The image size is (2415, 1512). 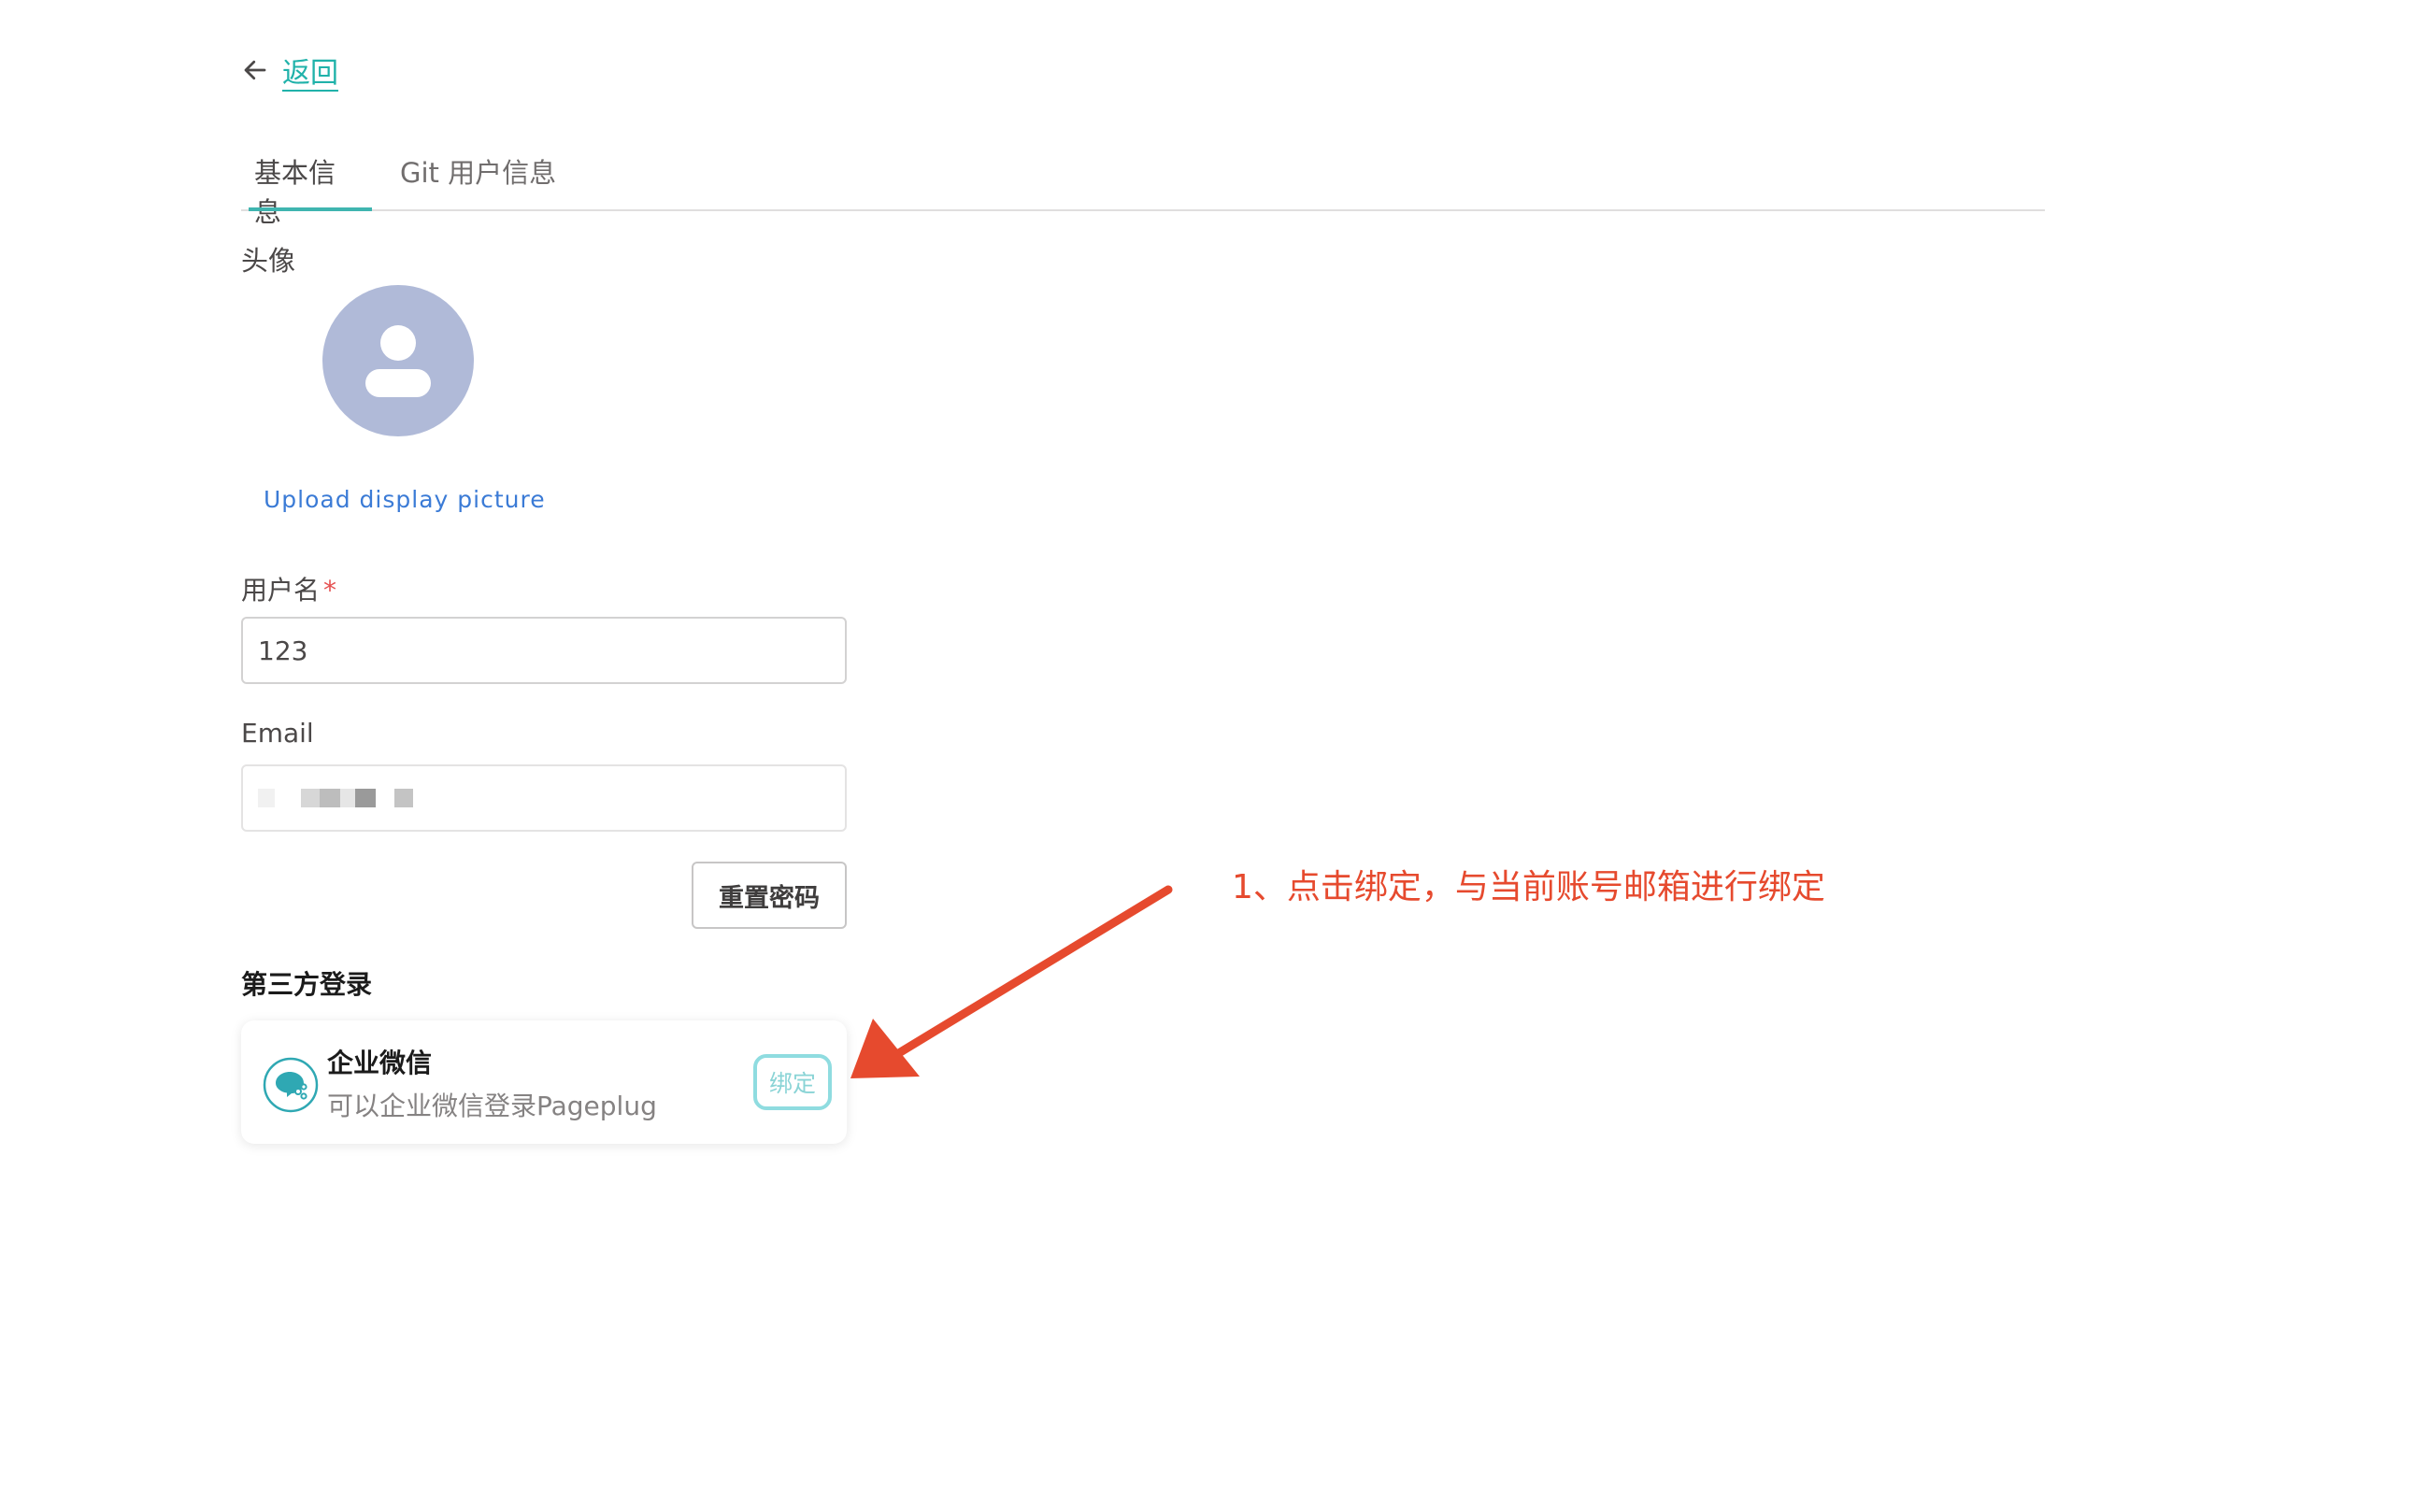 What do you see at coordinates (308, 189) in the screenshot?
I see `tab-basic-info: 基本信息` at bounding box center [308, 189].